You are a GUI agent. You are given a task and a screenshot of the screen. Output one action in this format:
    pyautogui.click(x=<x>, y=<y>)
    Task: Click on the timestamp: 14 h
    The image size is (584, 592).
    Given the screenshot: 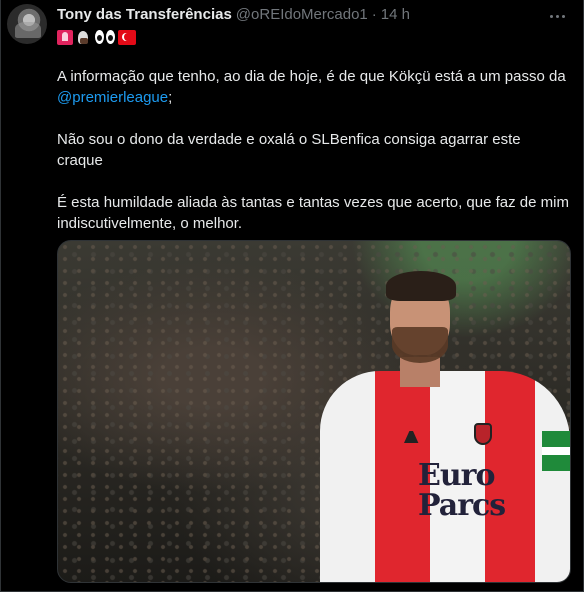 What is the action you would take?
    pyautogui.click(x=395, y=14)
    